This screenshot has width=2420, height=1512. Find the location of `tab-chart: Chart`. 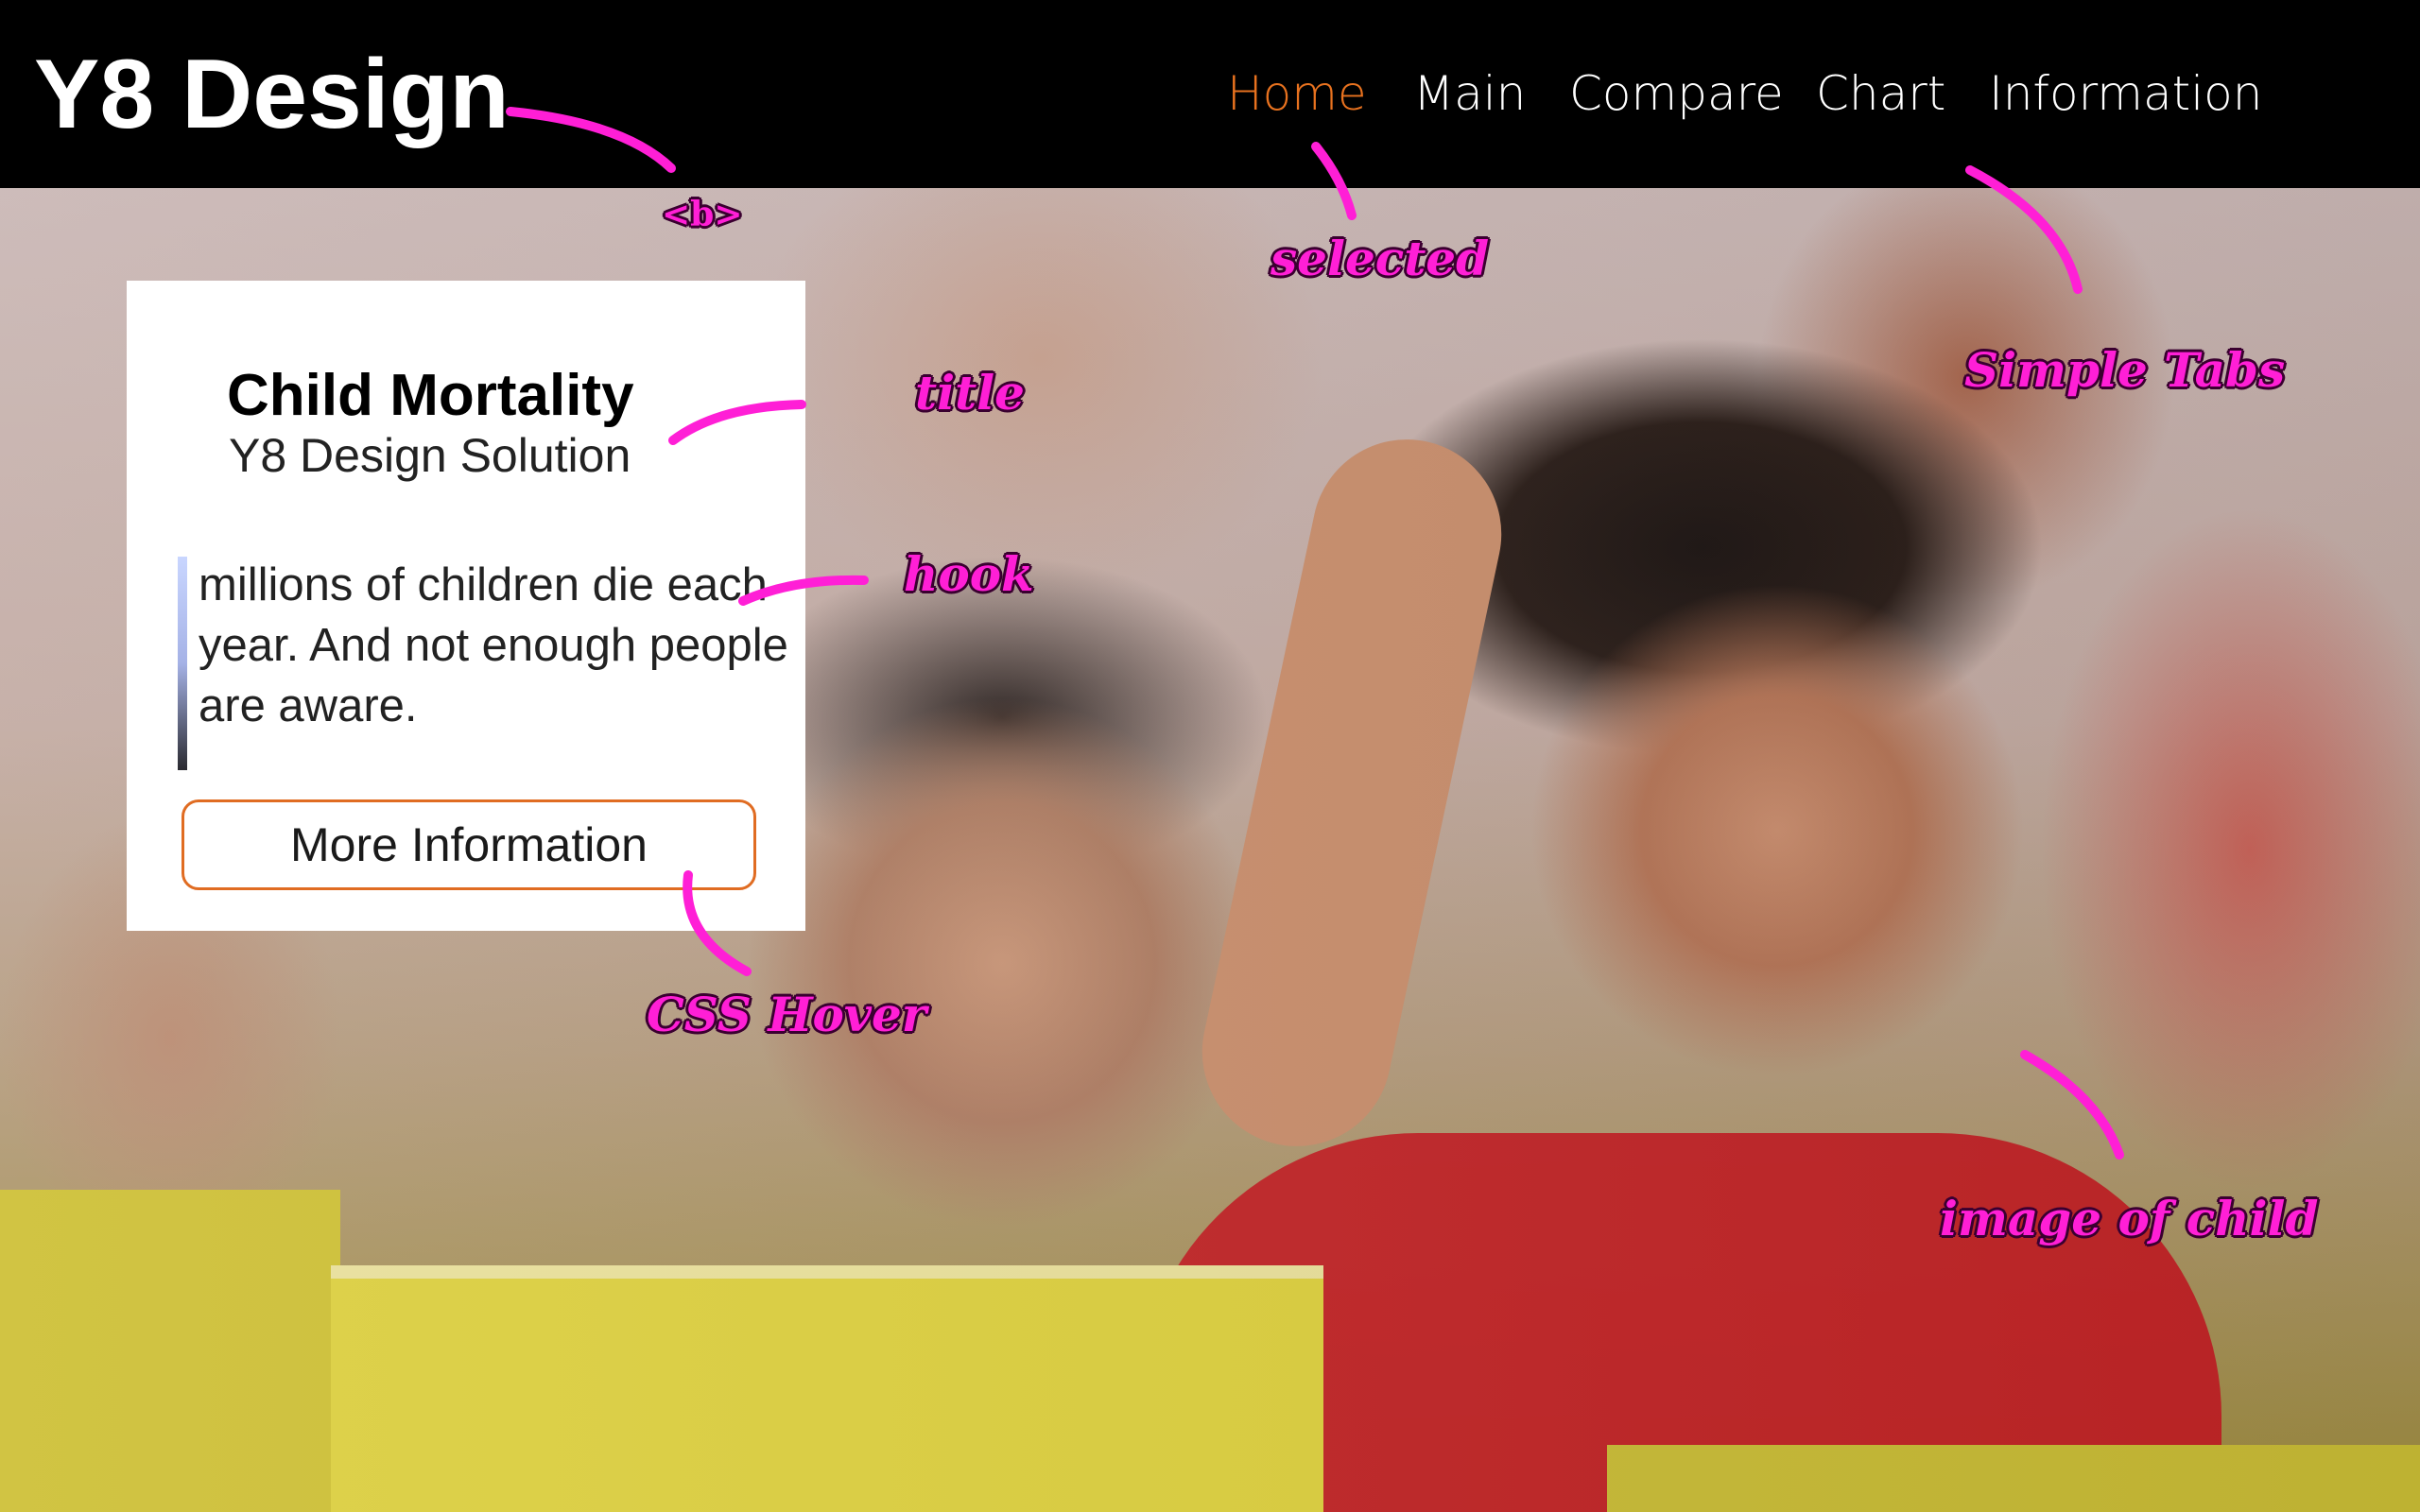

tab-chart: Chart is located at coordinates (1880, 93).